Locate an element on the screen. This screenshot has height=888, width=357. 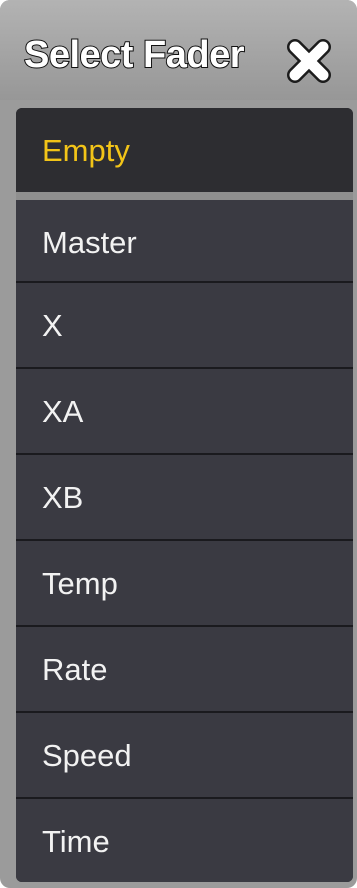
fader-option-temp: Temp is located at coordinates (184, 583).